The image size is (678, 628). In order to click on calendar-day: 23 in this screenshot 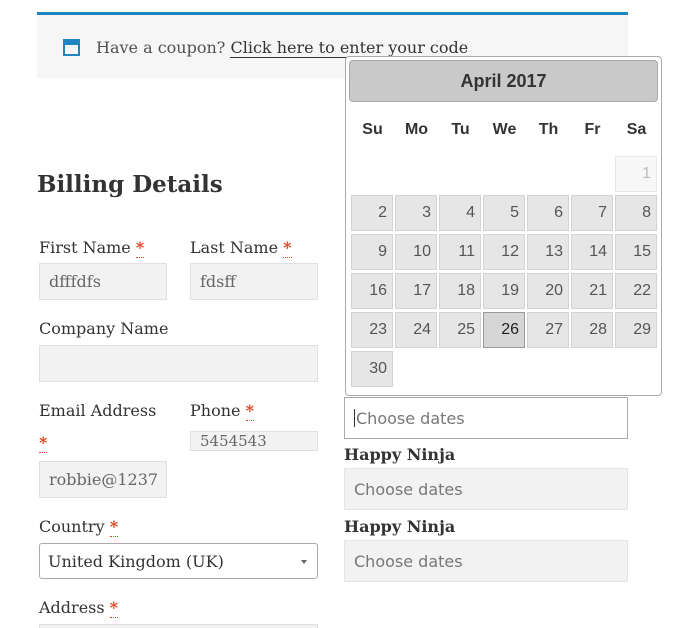, I will do `click(372, 330)`.